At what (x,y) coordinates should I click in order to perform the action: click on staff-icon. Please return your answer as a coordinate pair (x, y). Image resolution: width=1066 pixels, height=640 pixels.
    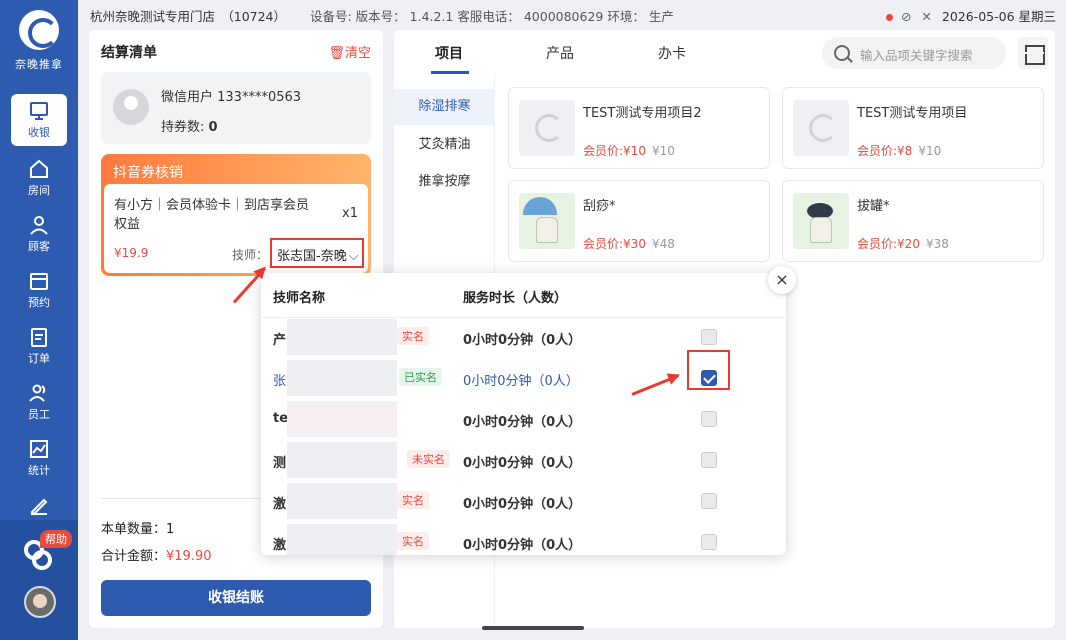
    Looking at the image, I should click on (37, 393).